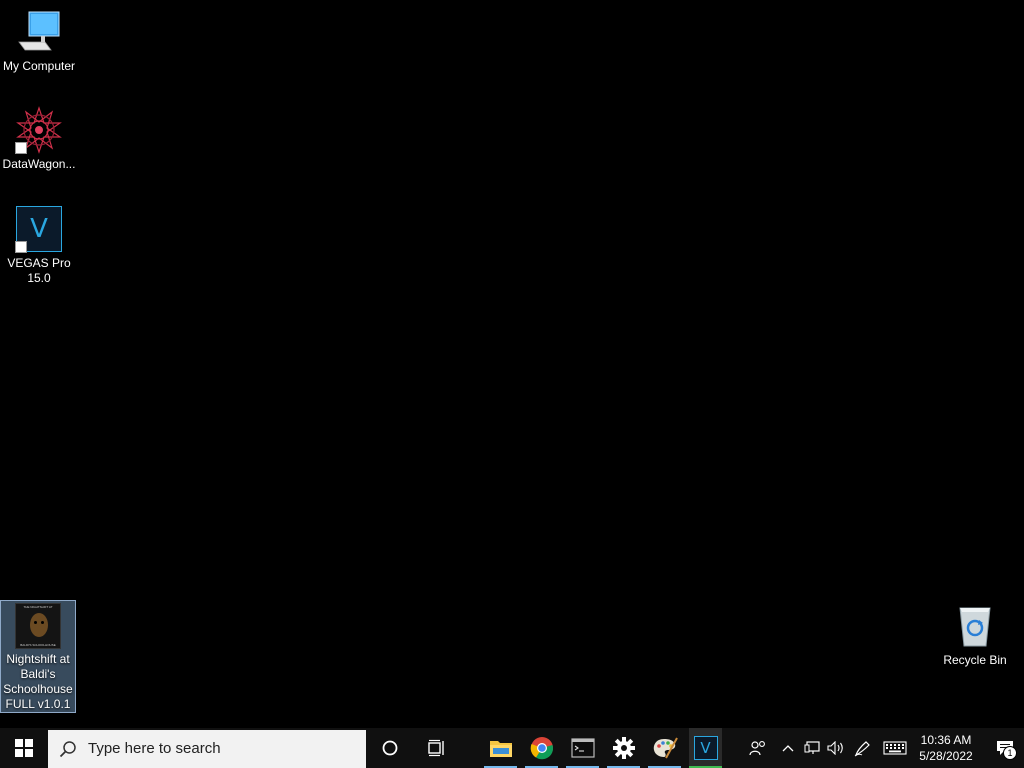 Image resolution: width=1024 pixels, height=768 pixels. I want to click on task-view-icon, so click(436, 748).